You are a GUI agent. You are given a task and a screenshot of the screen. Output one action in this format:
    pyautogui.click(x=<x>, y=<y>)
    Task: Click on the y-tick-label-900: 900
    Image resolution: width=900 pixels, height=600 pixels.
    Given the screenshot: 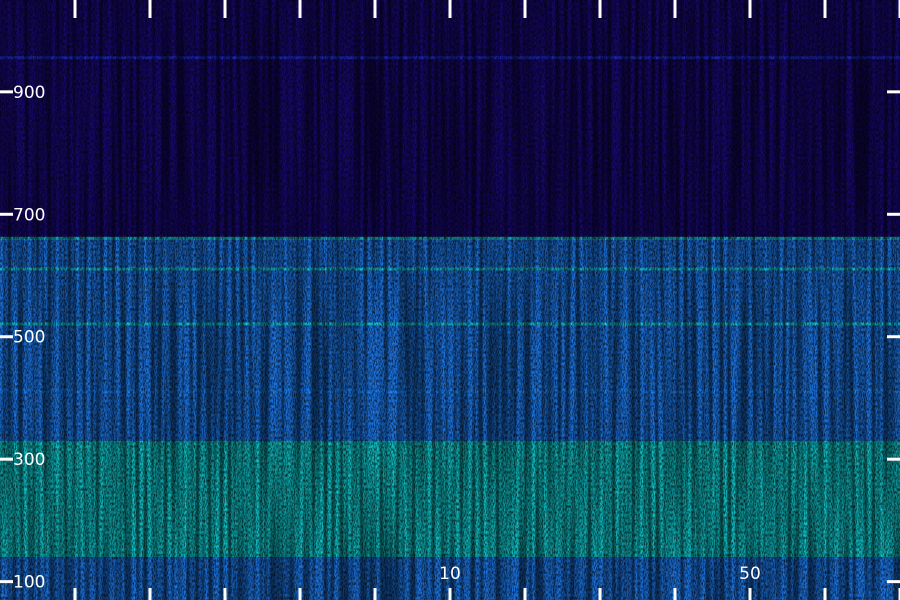 What is the action you would take?
    pyautogui.click(x=29, y=93)
    